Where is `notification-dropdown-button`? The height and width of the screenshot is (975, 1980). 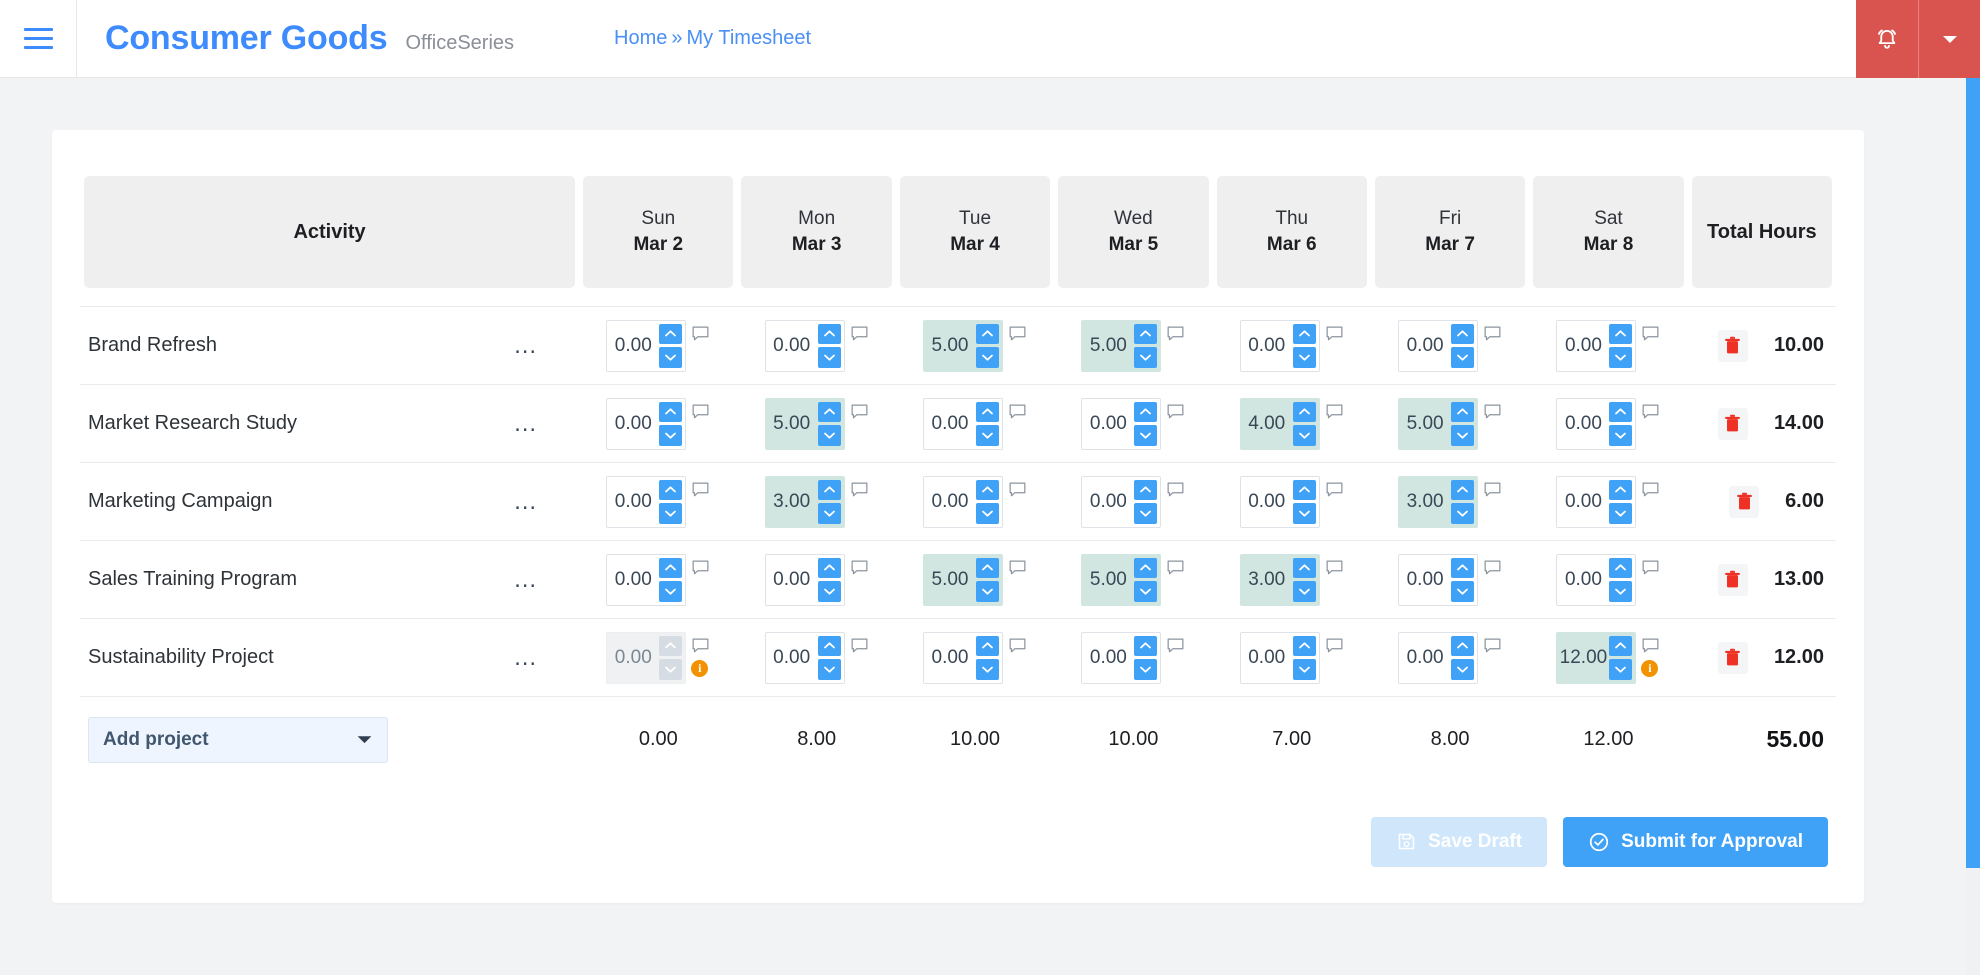
notification-dropdown-button is located at coordinates (1949, 39).